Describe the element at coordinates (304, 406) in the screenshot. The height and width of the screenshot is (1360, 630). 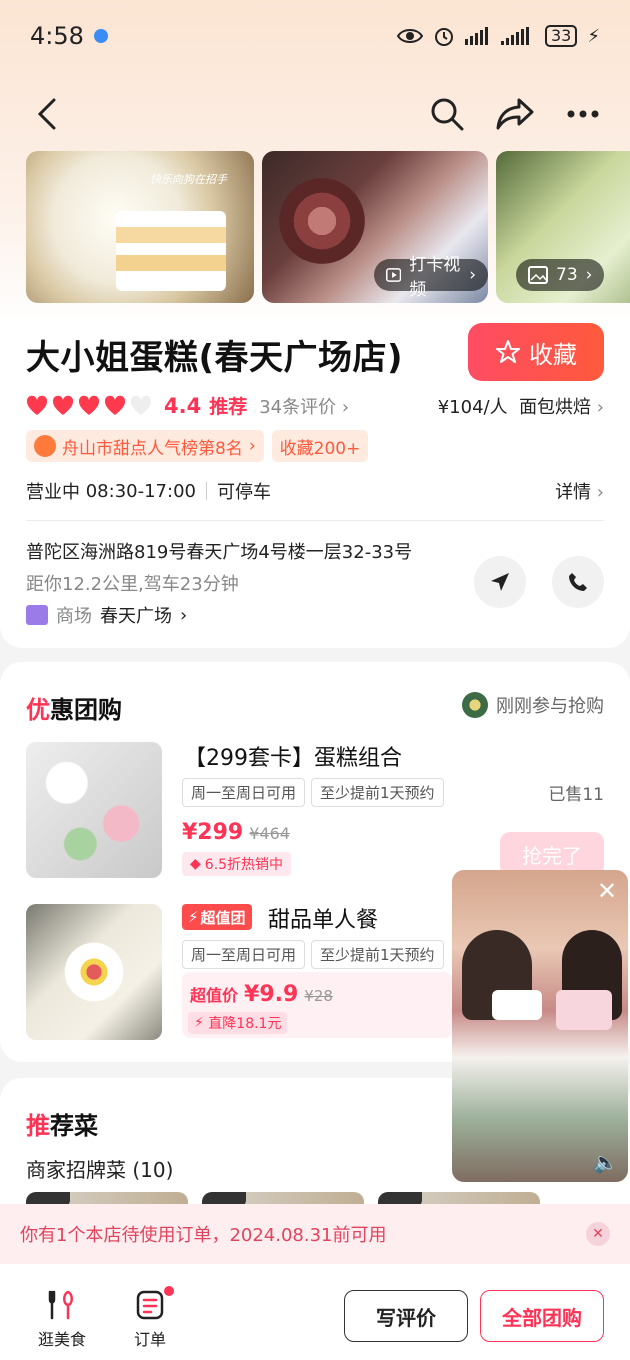
I see `review-count-link: 34条评价 ›` at that location.